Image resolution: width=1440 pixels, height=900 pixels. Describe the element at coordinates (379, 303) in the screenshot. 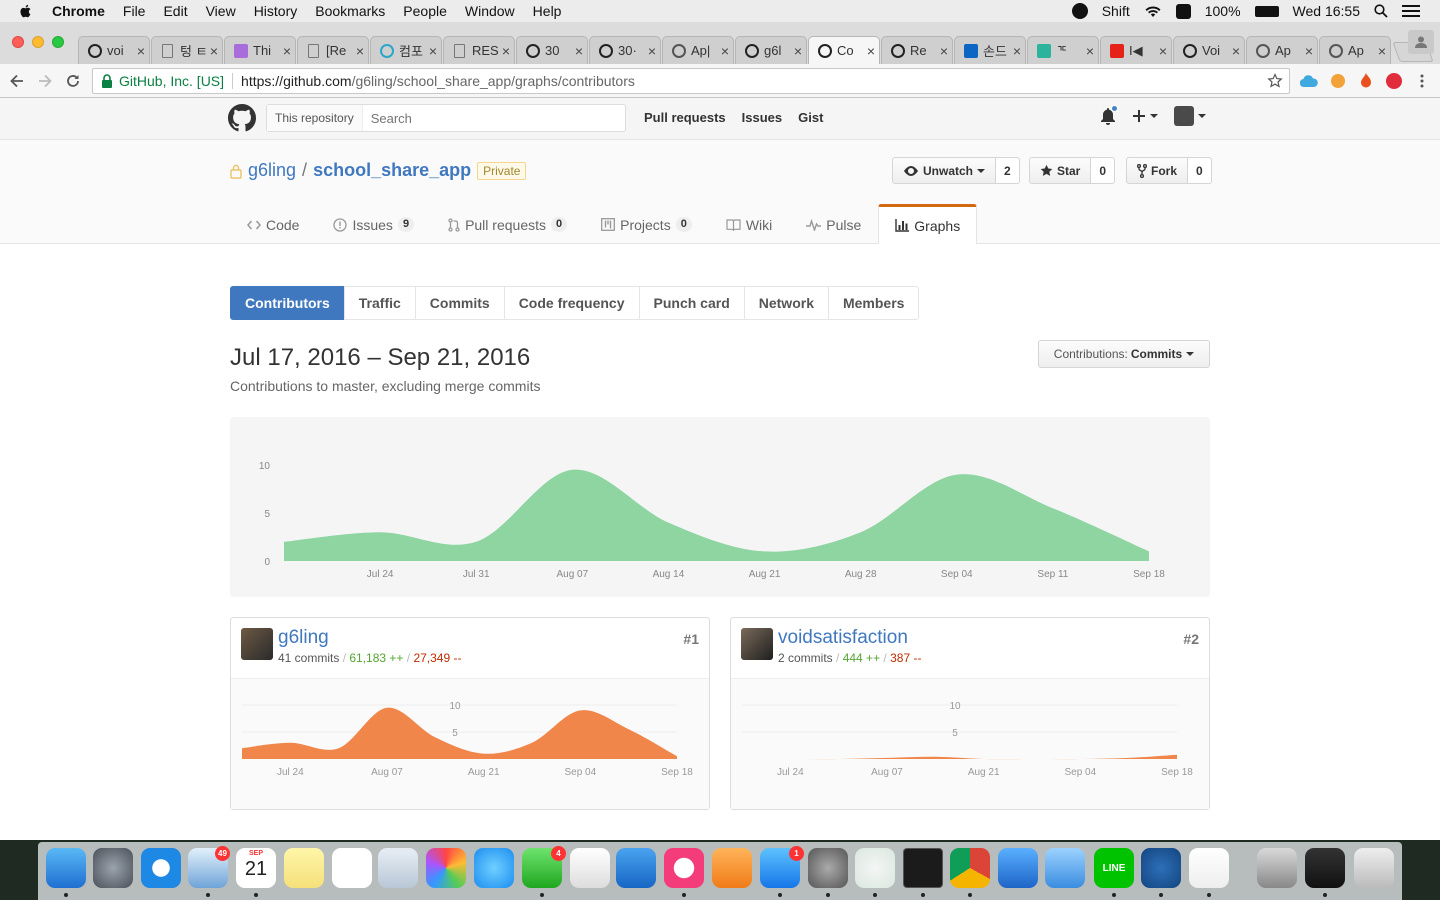

I see `subnav-traffic: Traffic` at that location.